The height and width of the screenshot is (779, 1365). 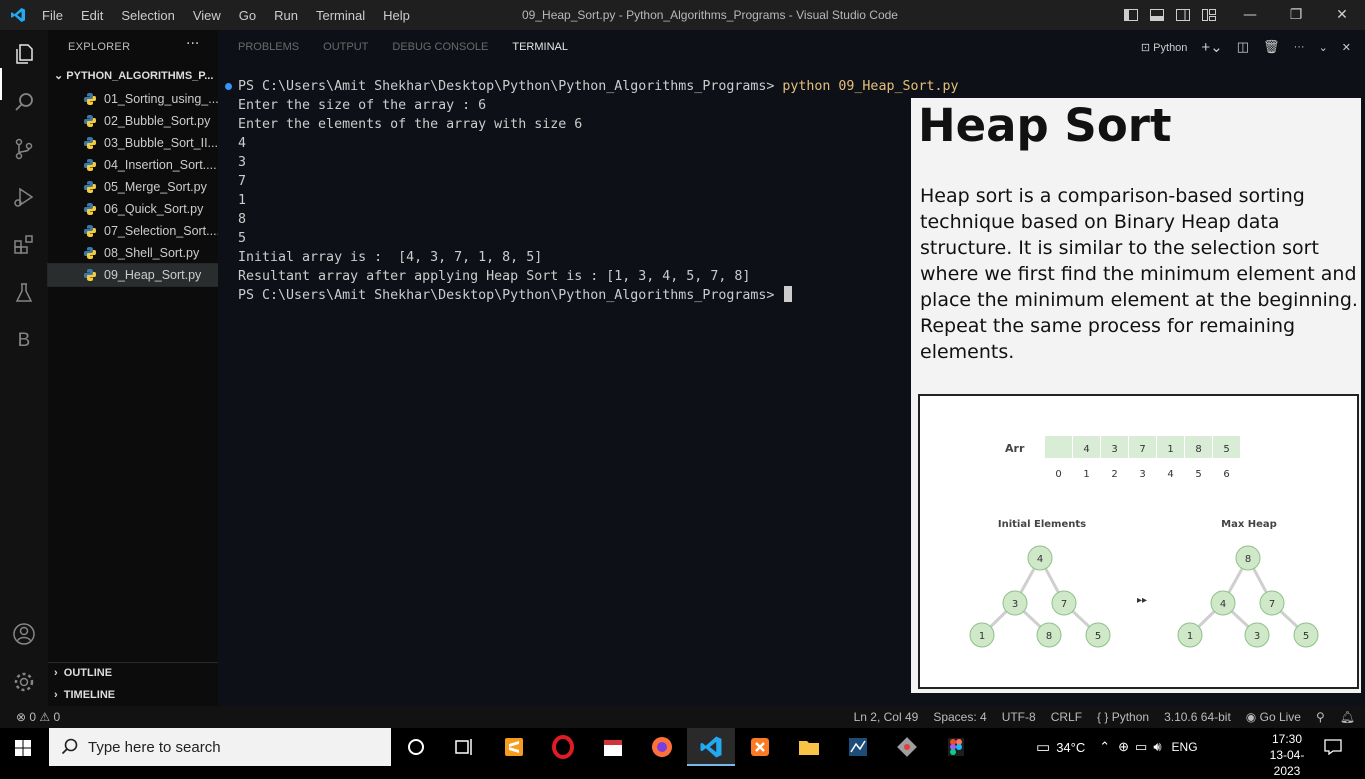 What do you see at coordinates (24, 149) in the screenshot?
I see `source-control-icon` at bounding box center [24, 149].